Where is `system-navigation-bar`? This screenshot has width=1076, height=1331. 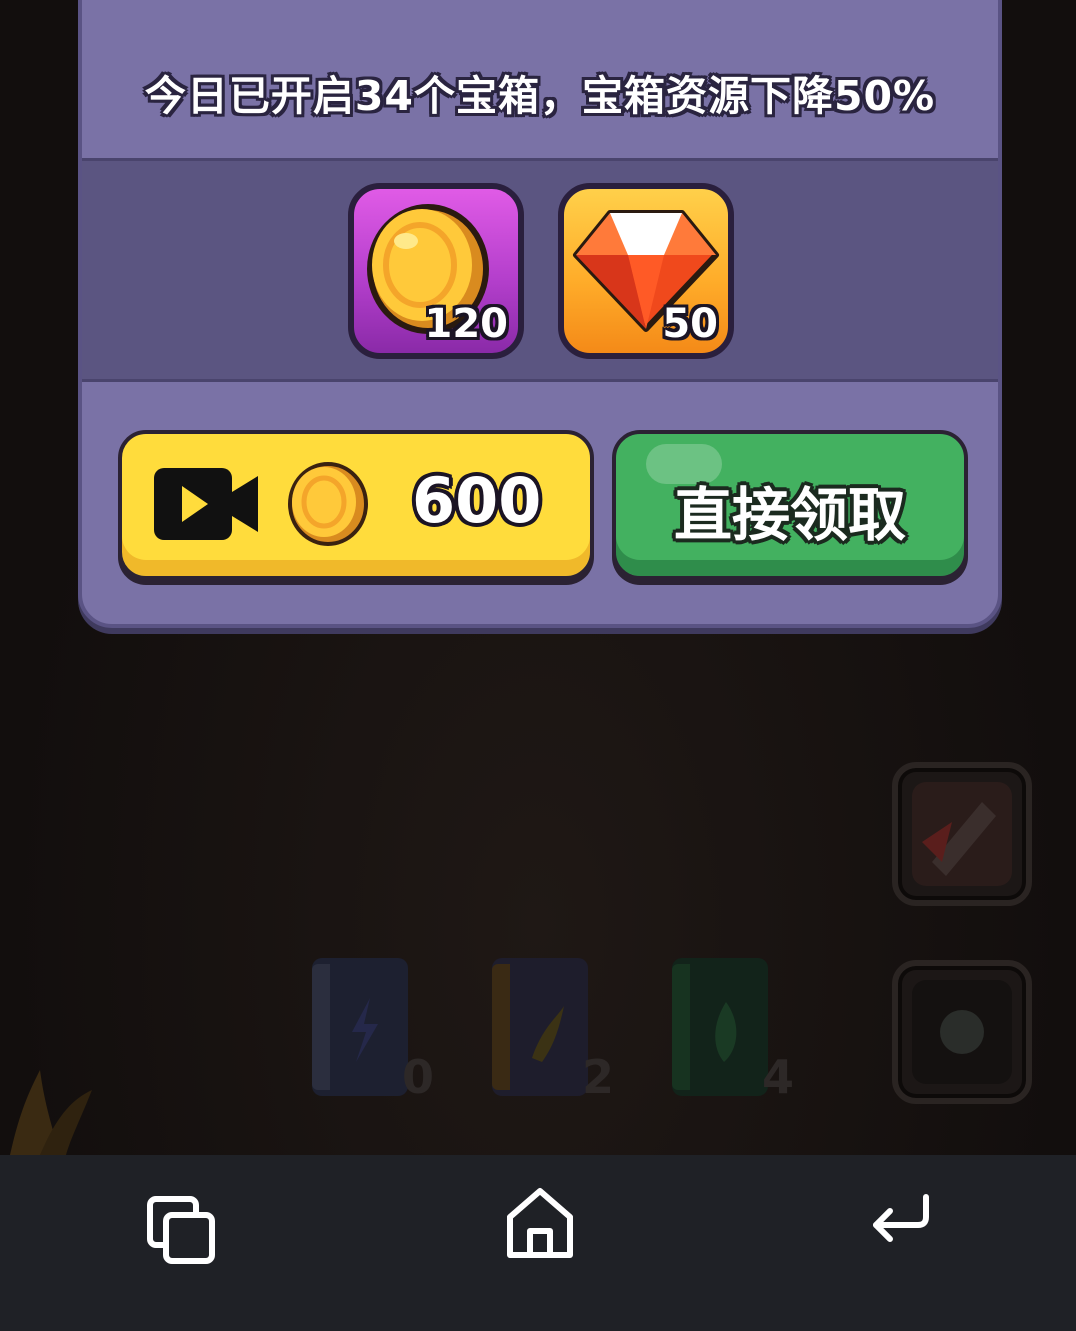
system-navigation-bar is located at coordinates (538, 1243).